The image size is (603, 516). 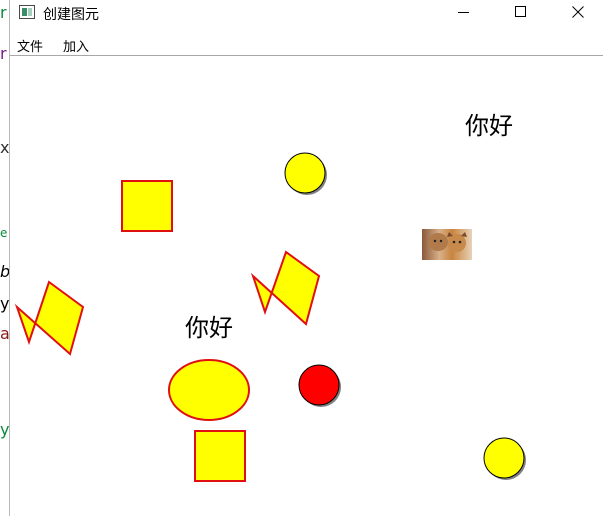 I want to click on cat-image, so click(x=447, y=244).